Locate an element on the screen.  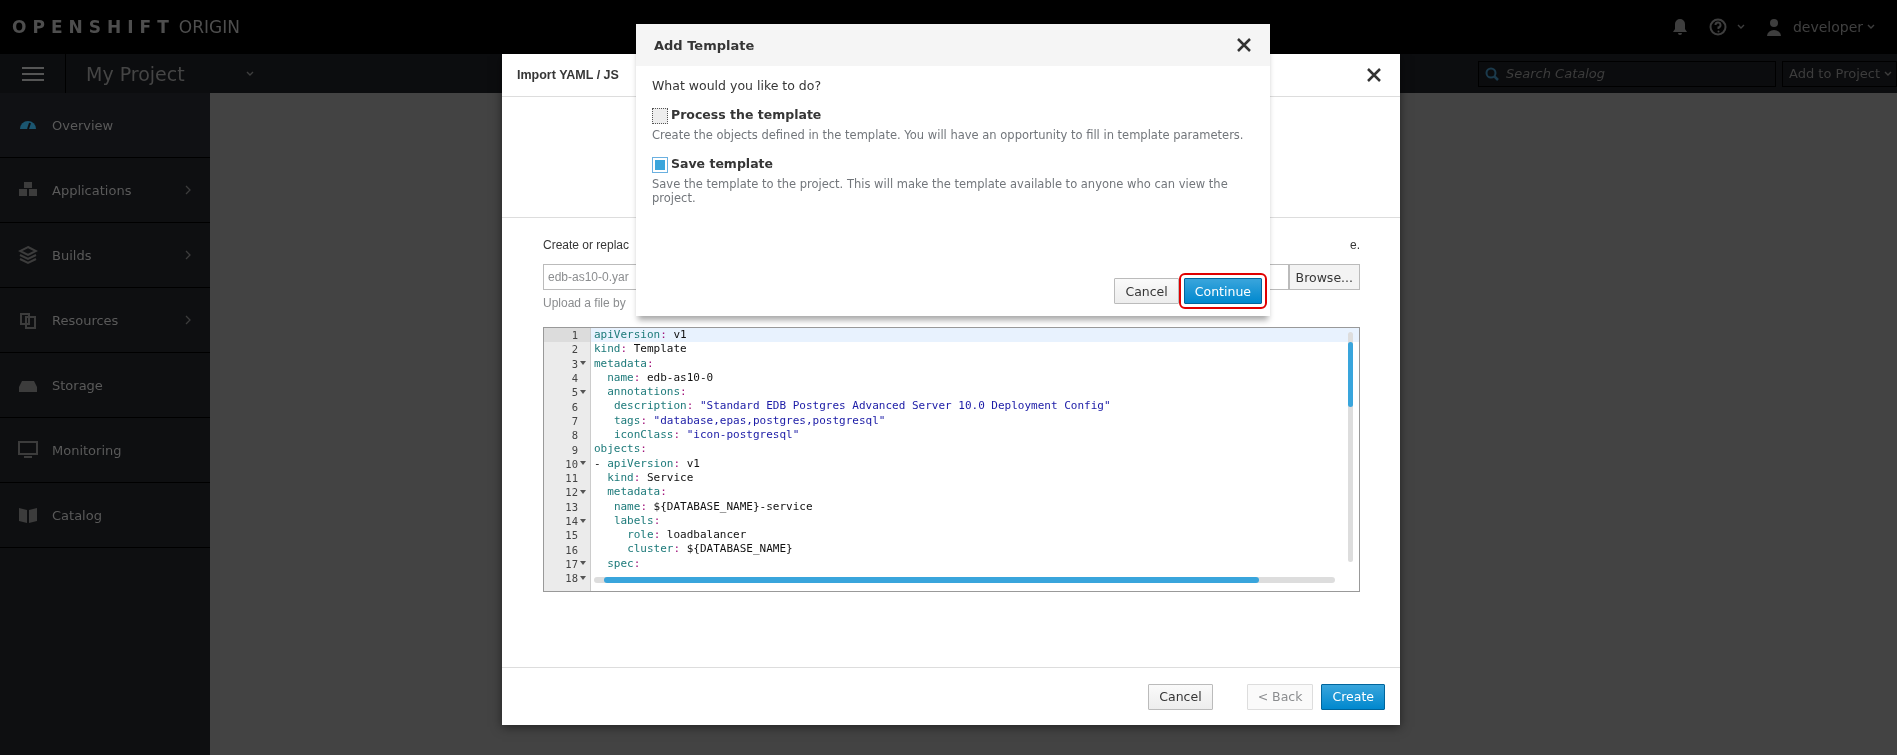
code-line: annotations: is located at coordinates (646, 392).